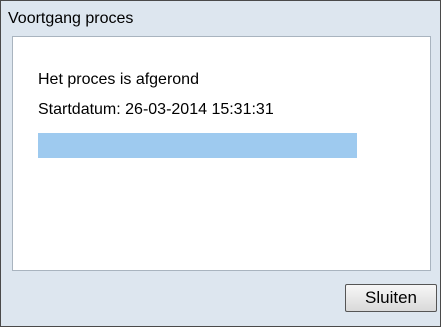 This screenshot has height=327, width=441. I want to click on progress-bar-fill, so click(197, 145).